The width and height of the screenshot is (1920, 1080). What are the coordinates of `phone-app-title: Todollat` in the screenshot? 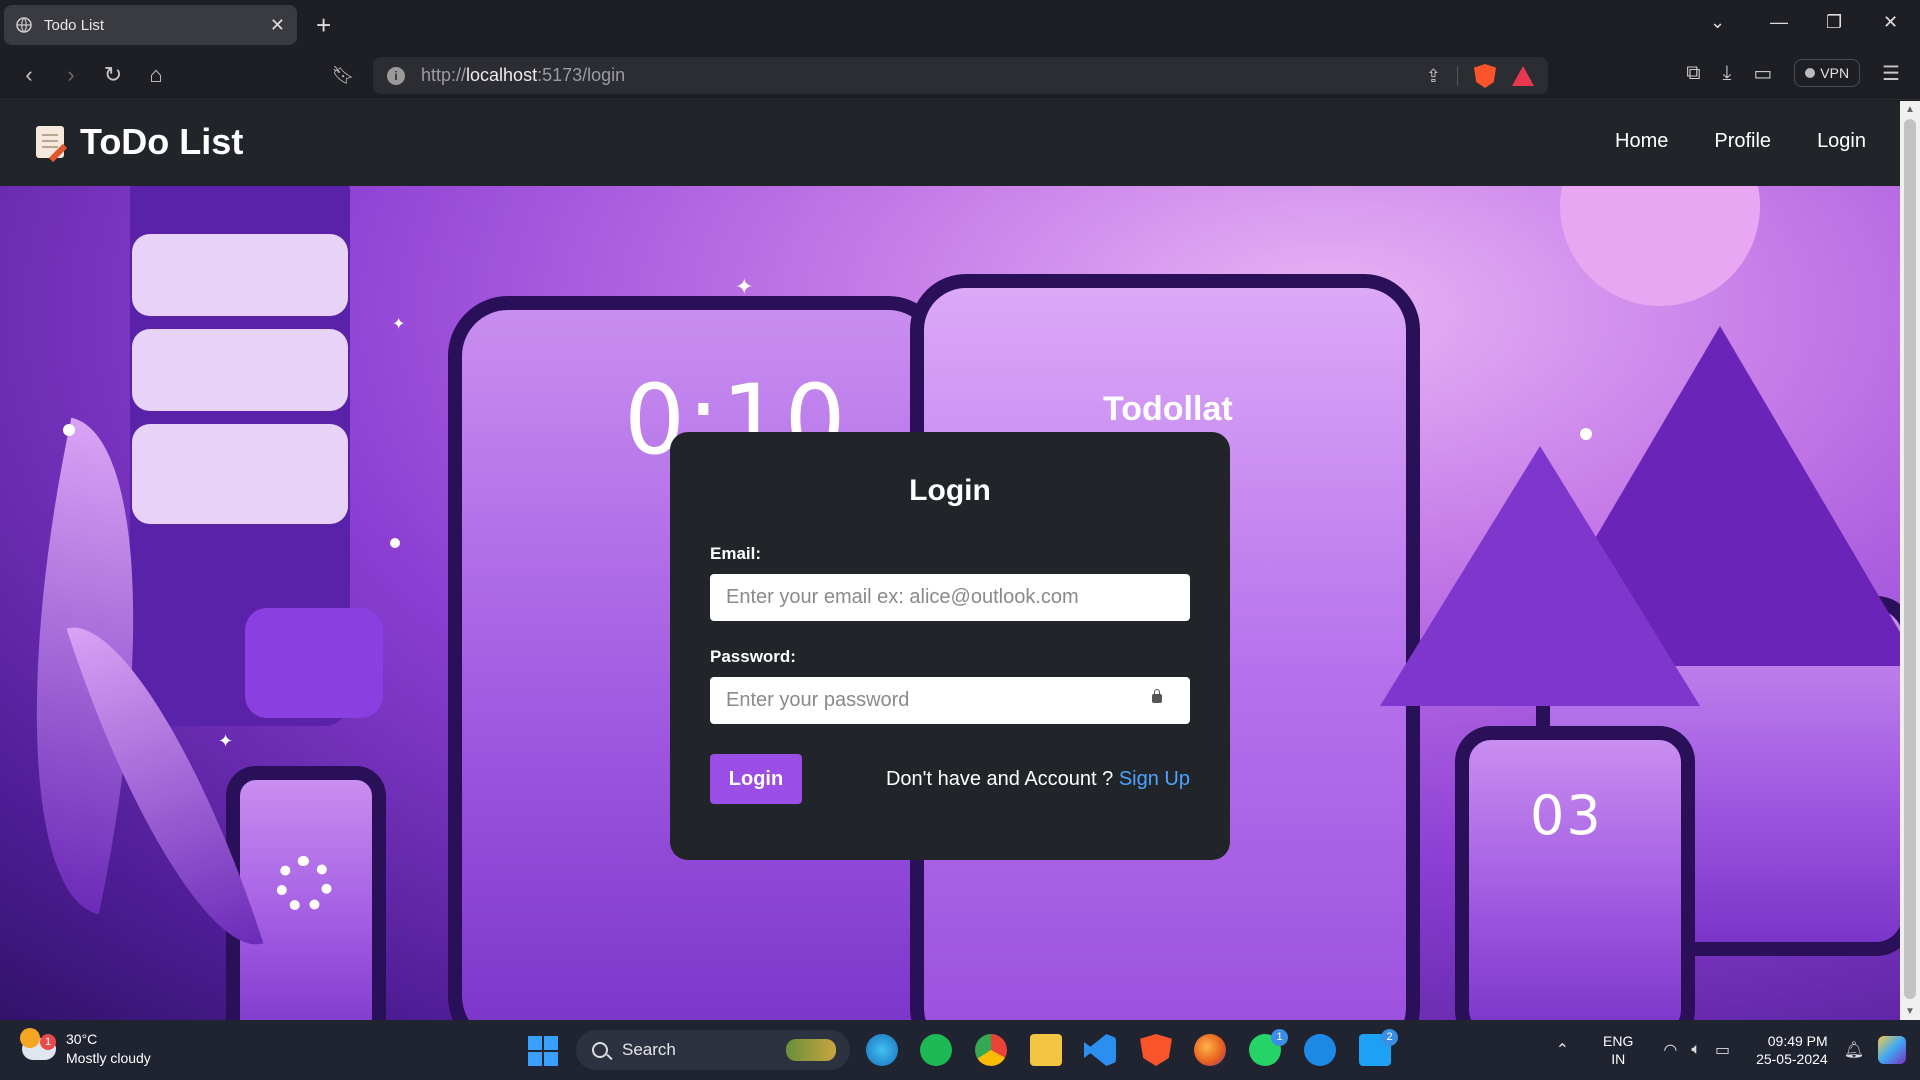 It's located at (1168, 409).